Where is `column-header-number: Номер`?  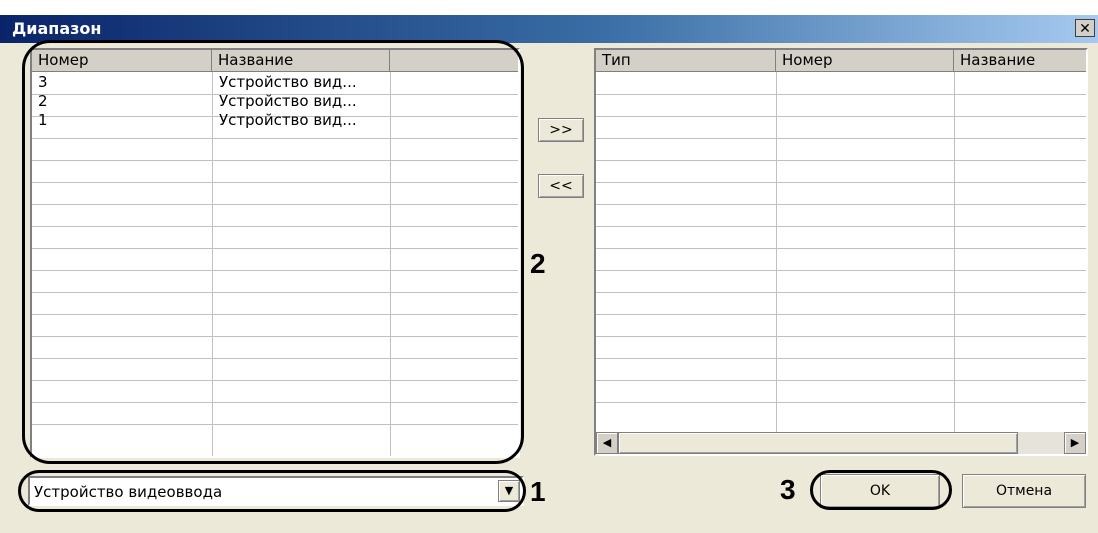 column-header-number: Номер is located at coordinates (865, 61).